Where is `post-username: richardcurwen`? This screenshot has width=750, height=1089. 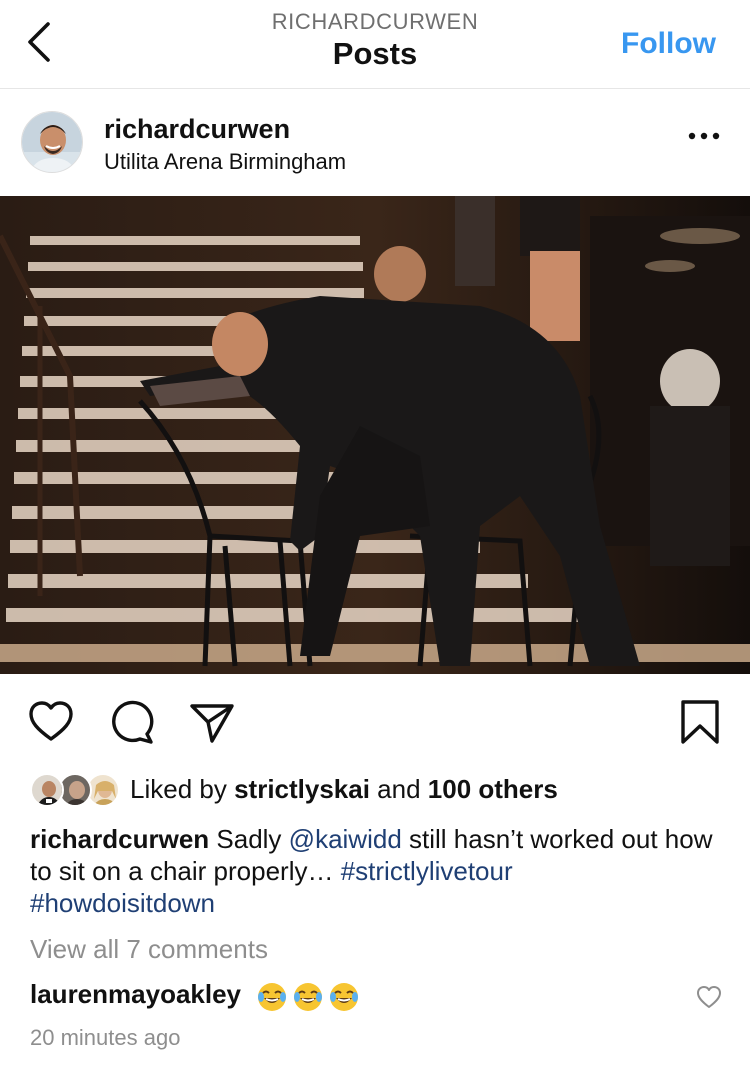 post-username: richardcurwen is located at coordinates (197, 129).